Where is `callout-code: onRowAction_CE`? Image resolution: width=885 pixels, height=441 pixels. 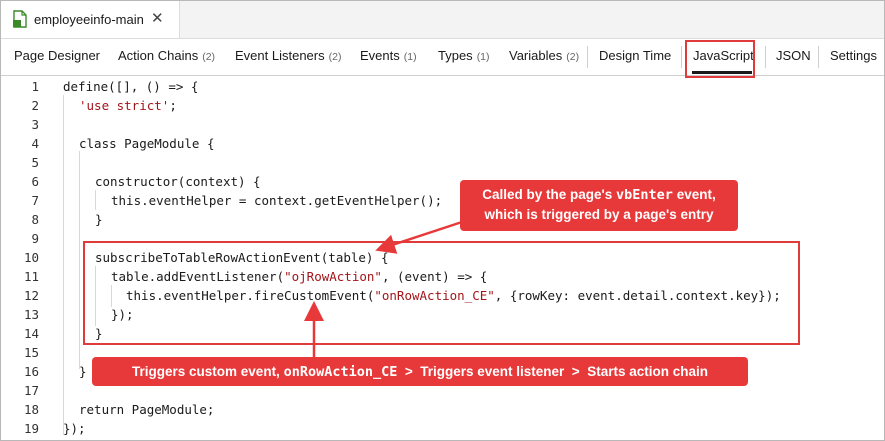
callout-code: onRowAction_CE is located at coordinates (340, 372).